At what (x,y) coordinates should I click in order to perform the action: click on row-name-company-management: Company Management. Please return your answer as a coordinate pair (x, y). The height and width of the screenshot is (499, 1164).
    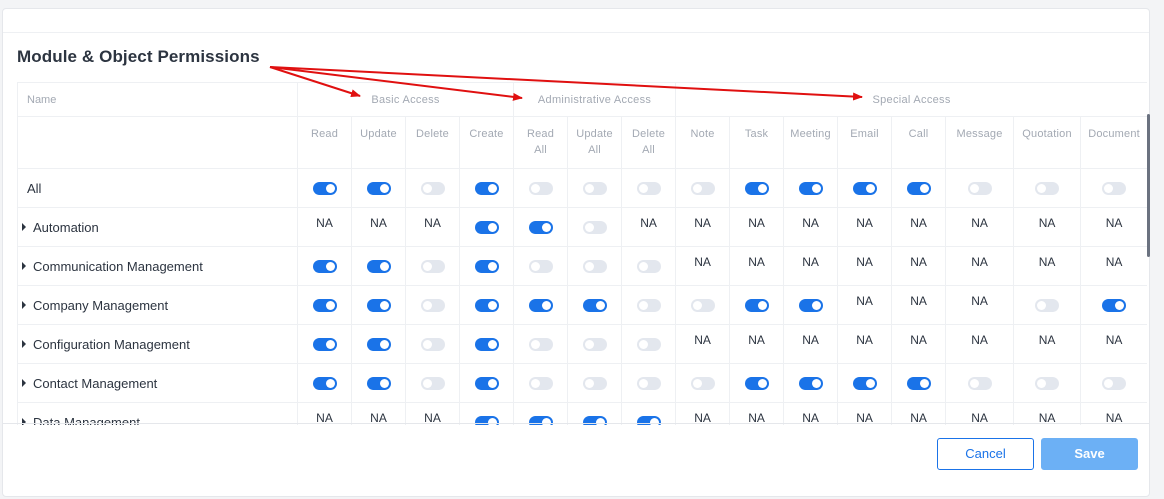
    Looking at the image, I should click on (157, 305).